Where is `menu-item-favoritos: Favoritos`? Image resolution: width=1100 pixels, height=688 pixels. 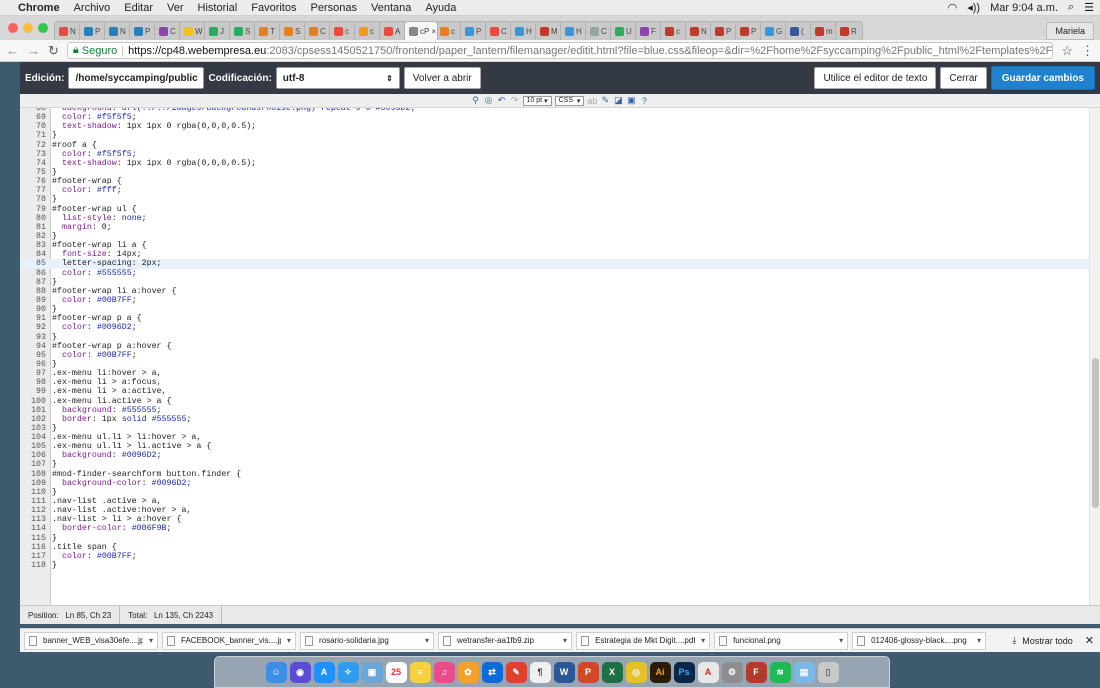
menu-item-favoritos: Favoritos is located at coordinates (273, 8).